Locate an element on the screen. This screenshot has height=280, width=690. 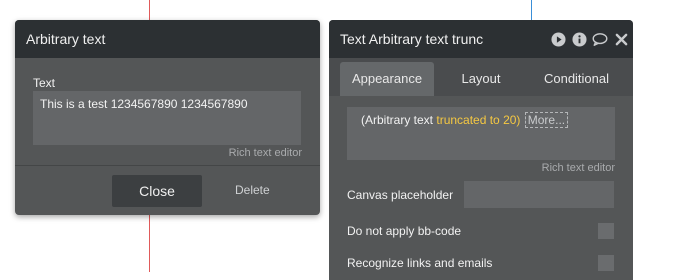
tab-appearance: Appearance is located at coordinates (387, 79).